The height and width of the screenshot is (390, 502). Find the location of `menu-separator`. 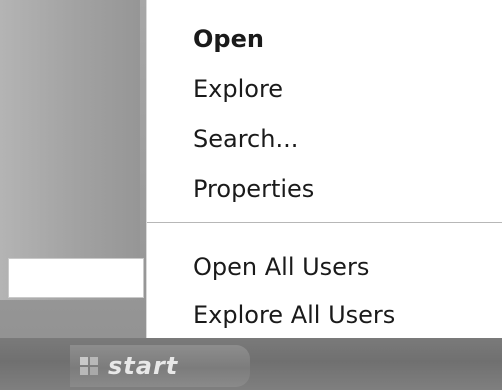

menu-separator is located at coordinates (324, 223).